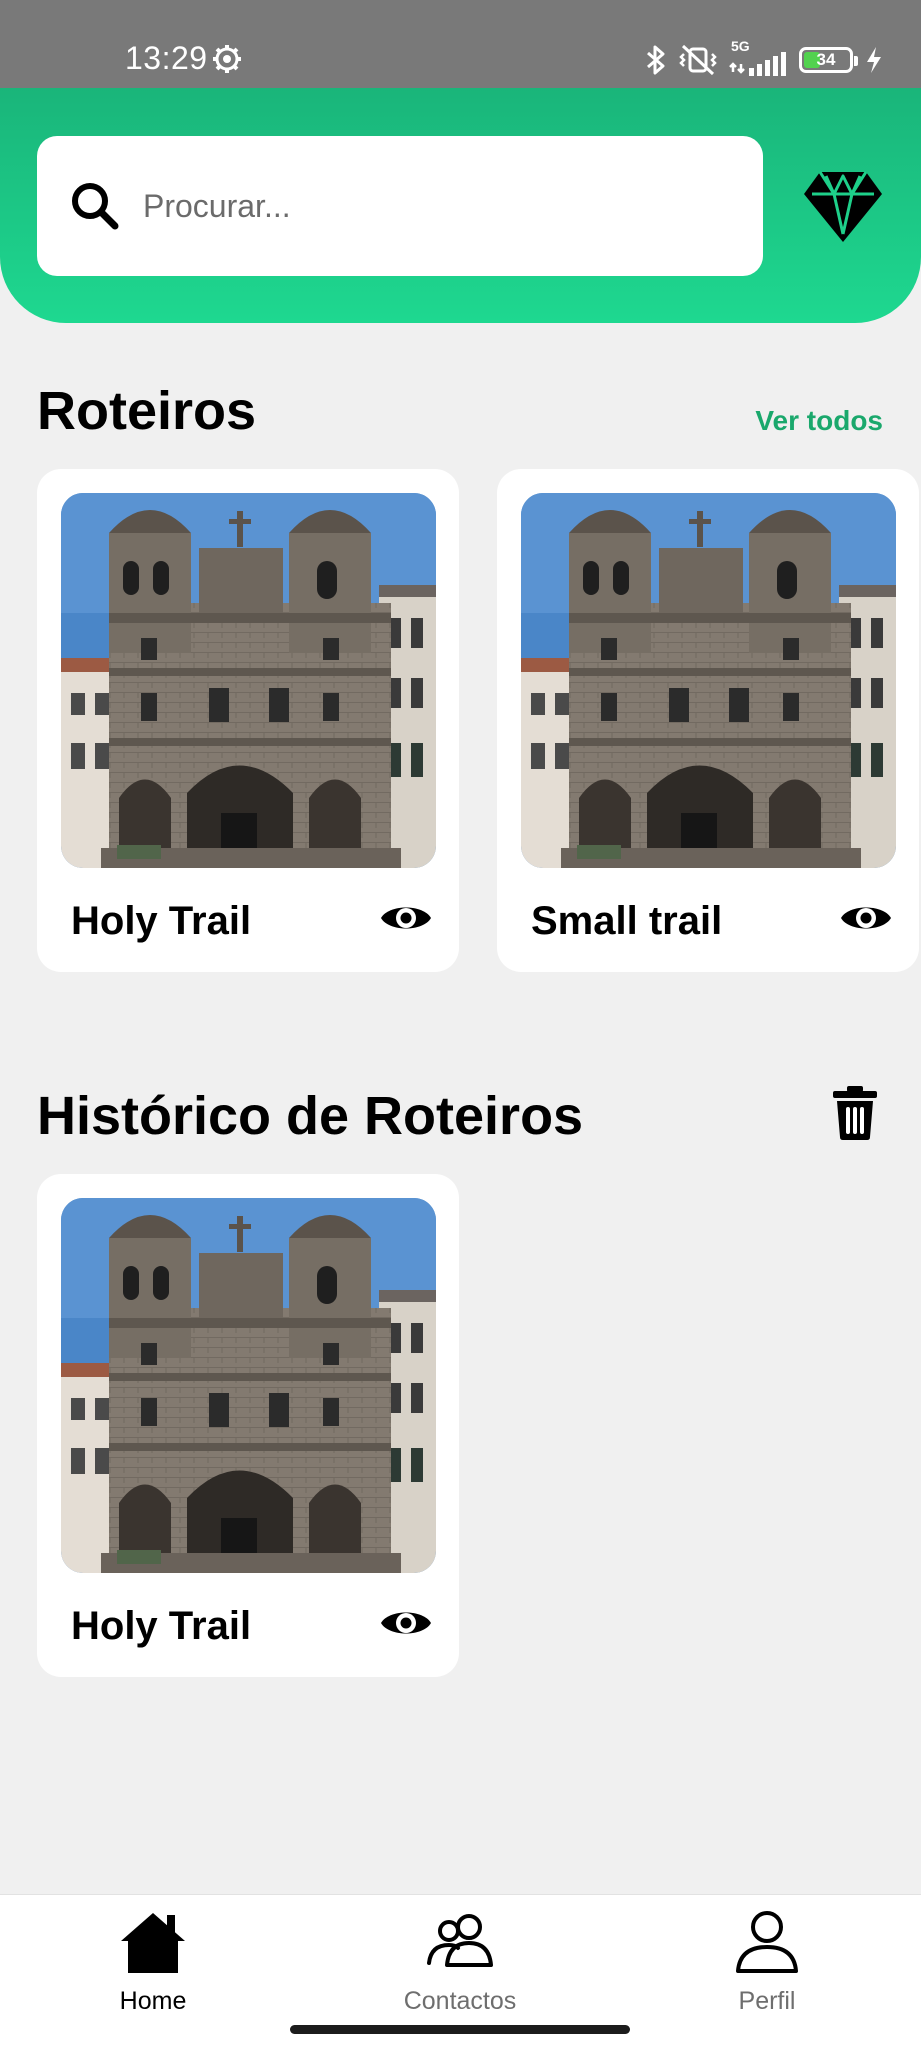  What do you see at coordinates (767, 2001) in the screenshot?
I see `nav-label-profile: Perfil` at bounding box center [767, 2001].